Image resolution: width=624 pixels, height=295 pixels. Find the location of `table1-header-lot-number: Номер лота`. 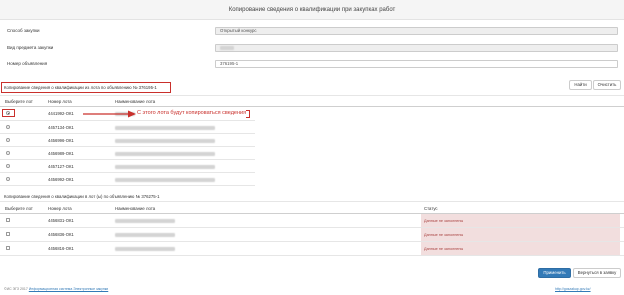

table1-header-lot-number: Номер лота is located at coordinates (60, 101).